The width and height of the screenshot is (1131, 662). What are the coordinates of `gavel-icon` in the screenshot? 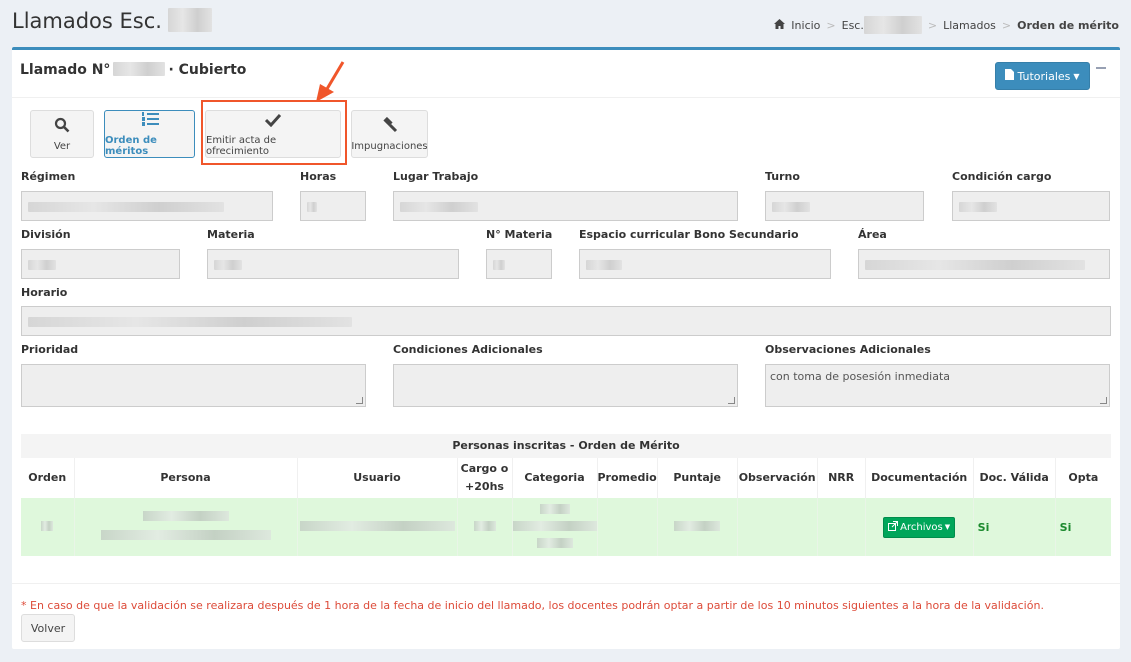 It's located at (390, 126).